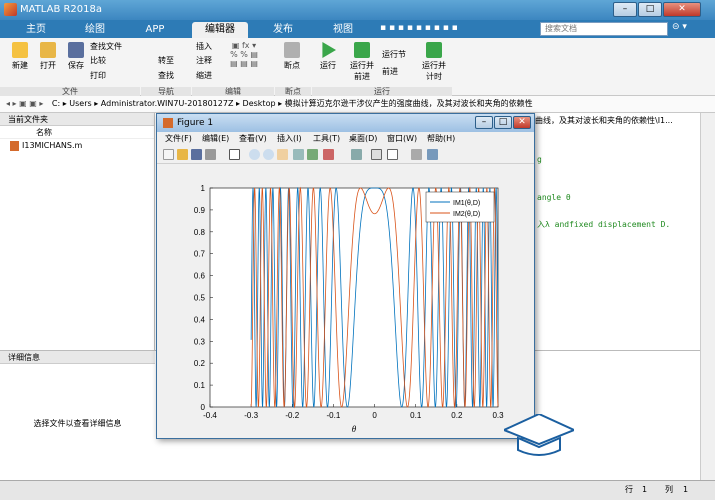 This screenshot has height=500, width=715. What do you see at coordinates (80, 103) in the screenshot?
I see `path-users: Users` at bounding box center [80, 103].